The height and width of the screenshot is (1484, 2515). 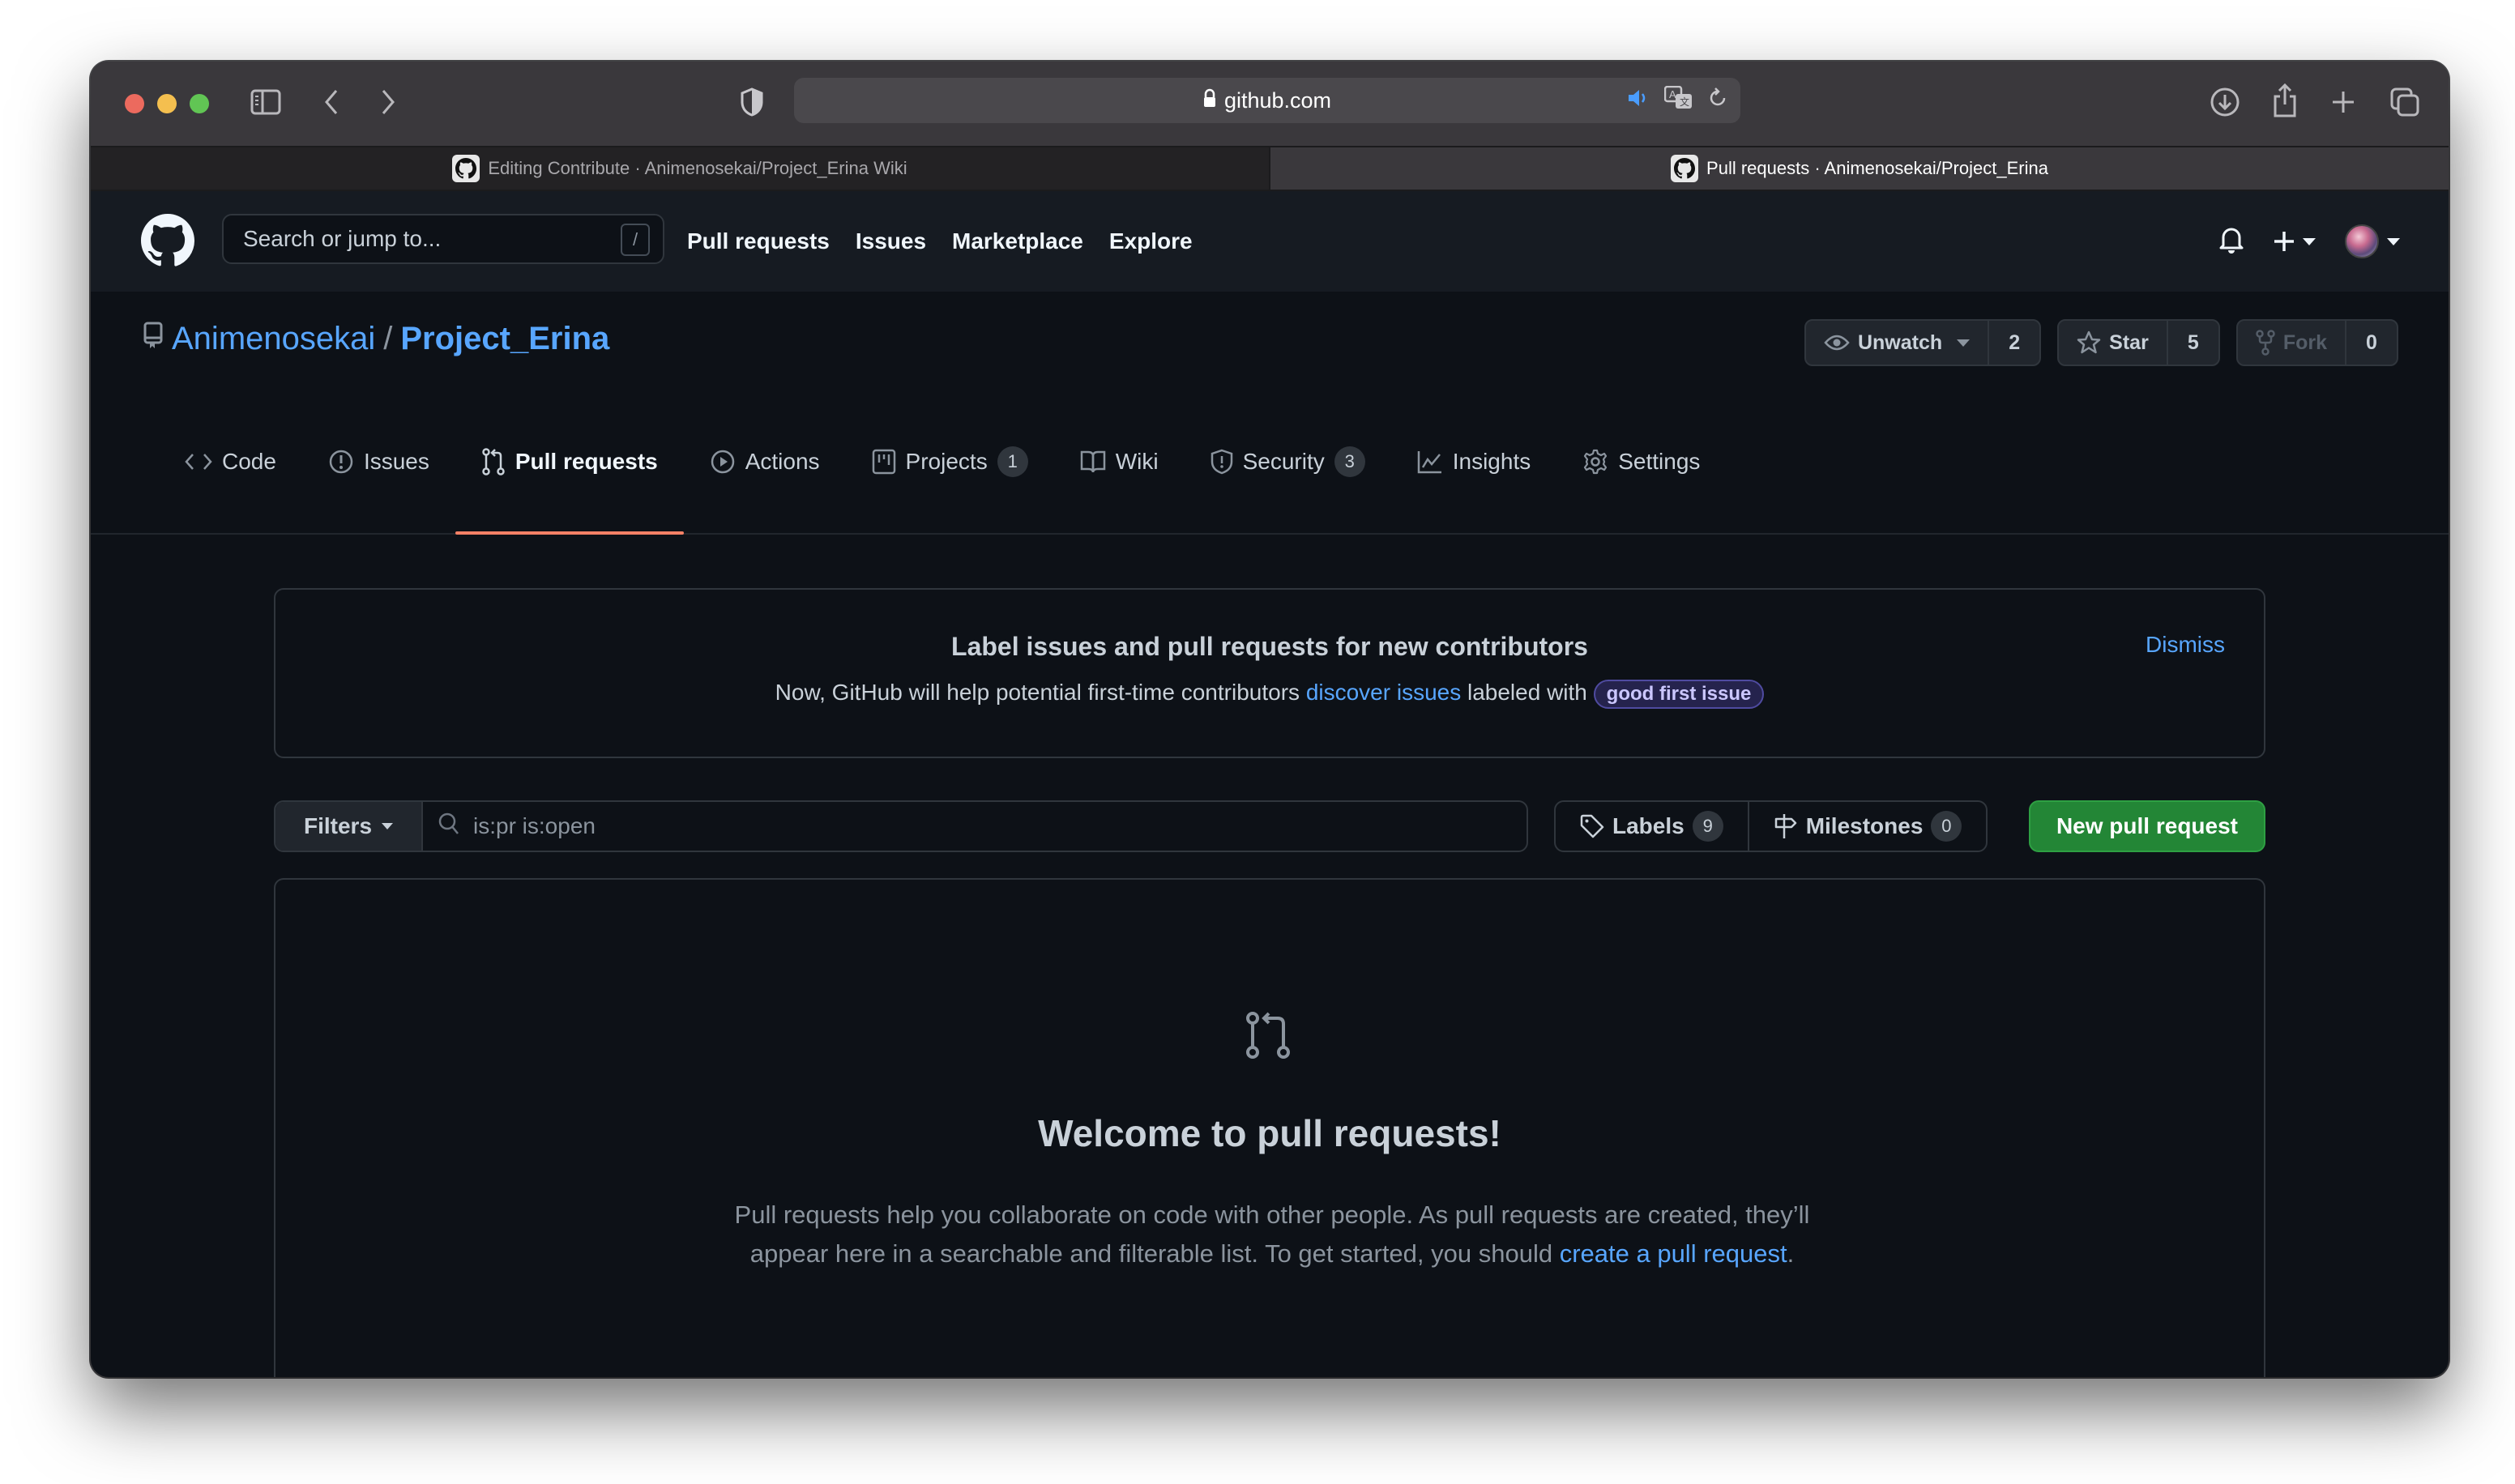 What do you see at coordinates (332, 102) in the screenshot?
I see `back-icon` at bounding box center [332, 102].